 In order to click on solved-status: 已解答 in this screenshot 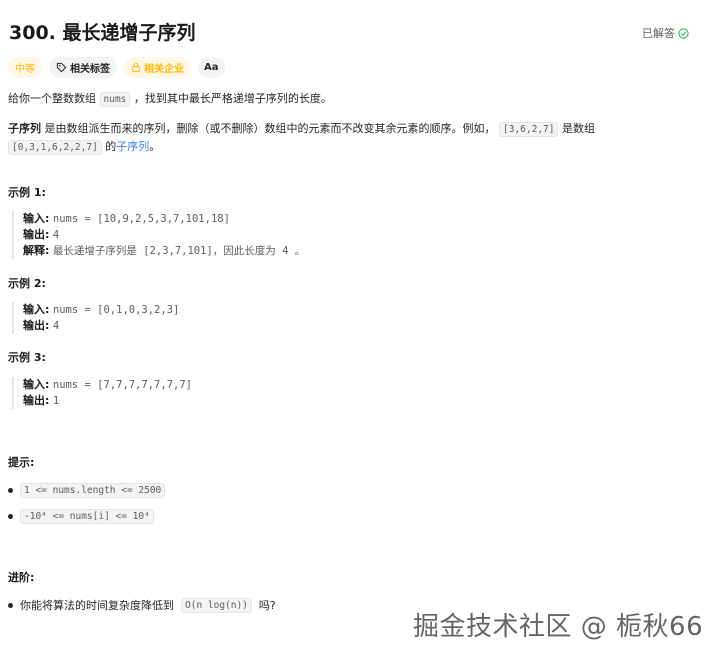, I will do `click(665, 33)`.